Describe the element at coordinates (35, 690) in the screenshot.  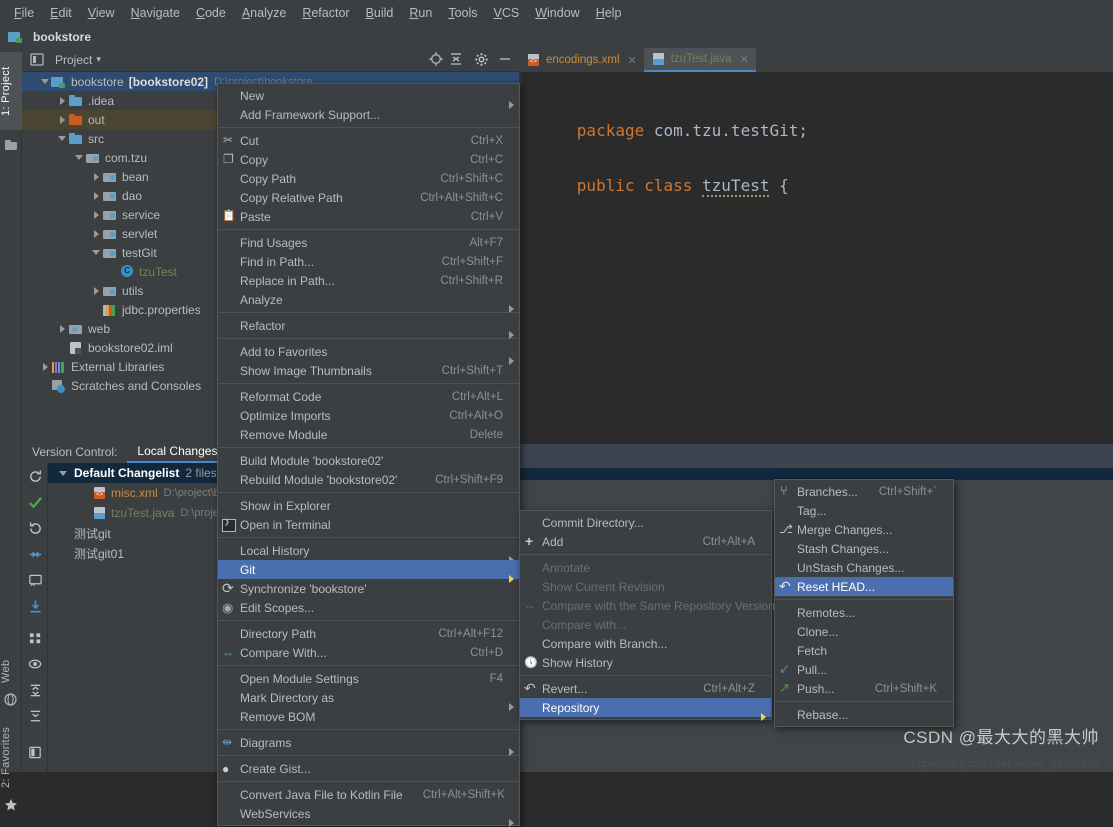
I see `expand-all-icon` at that location.